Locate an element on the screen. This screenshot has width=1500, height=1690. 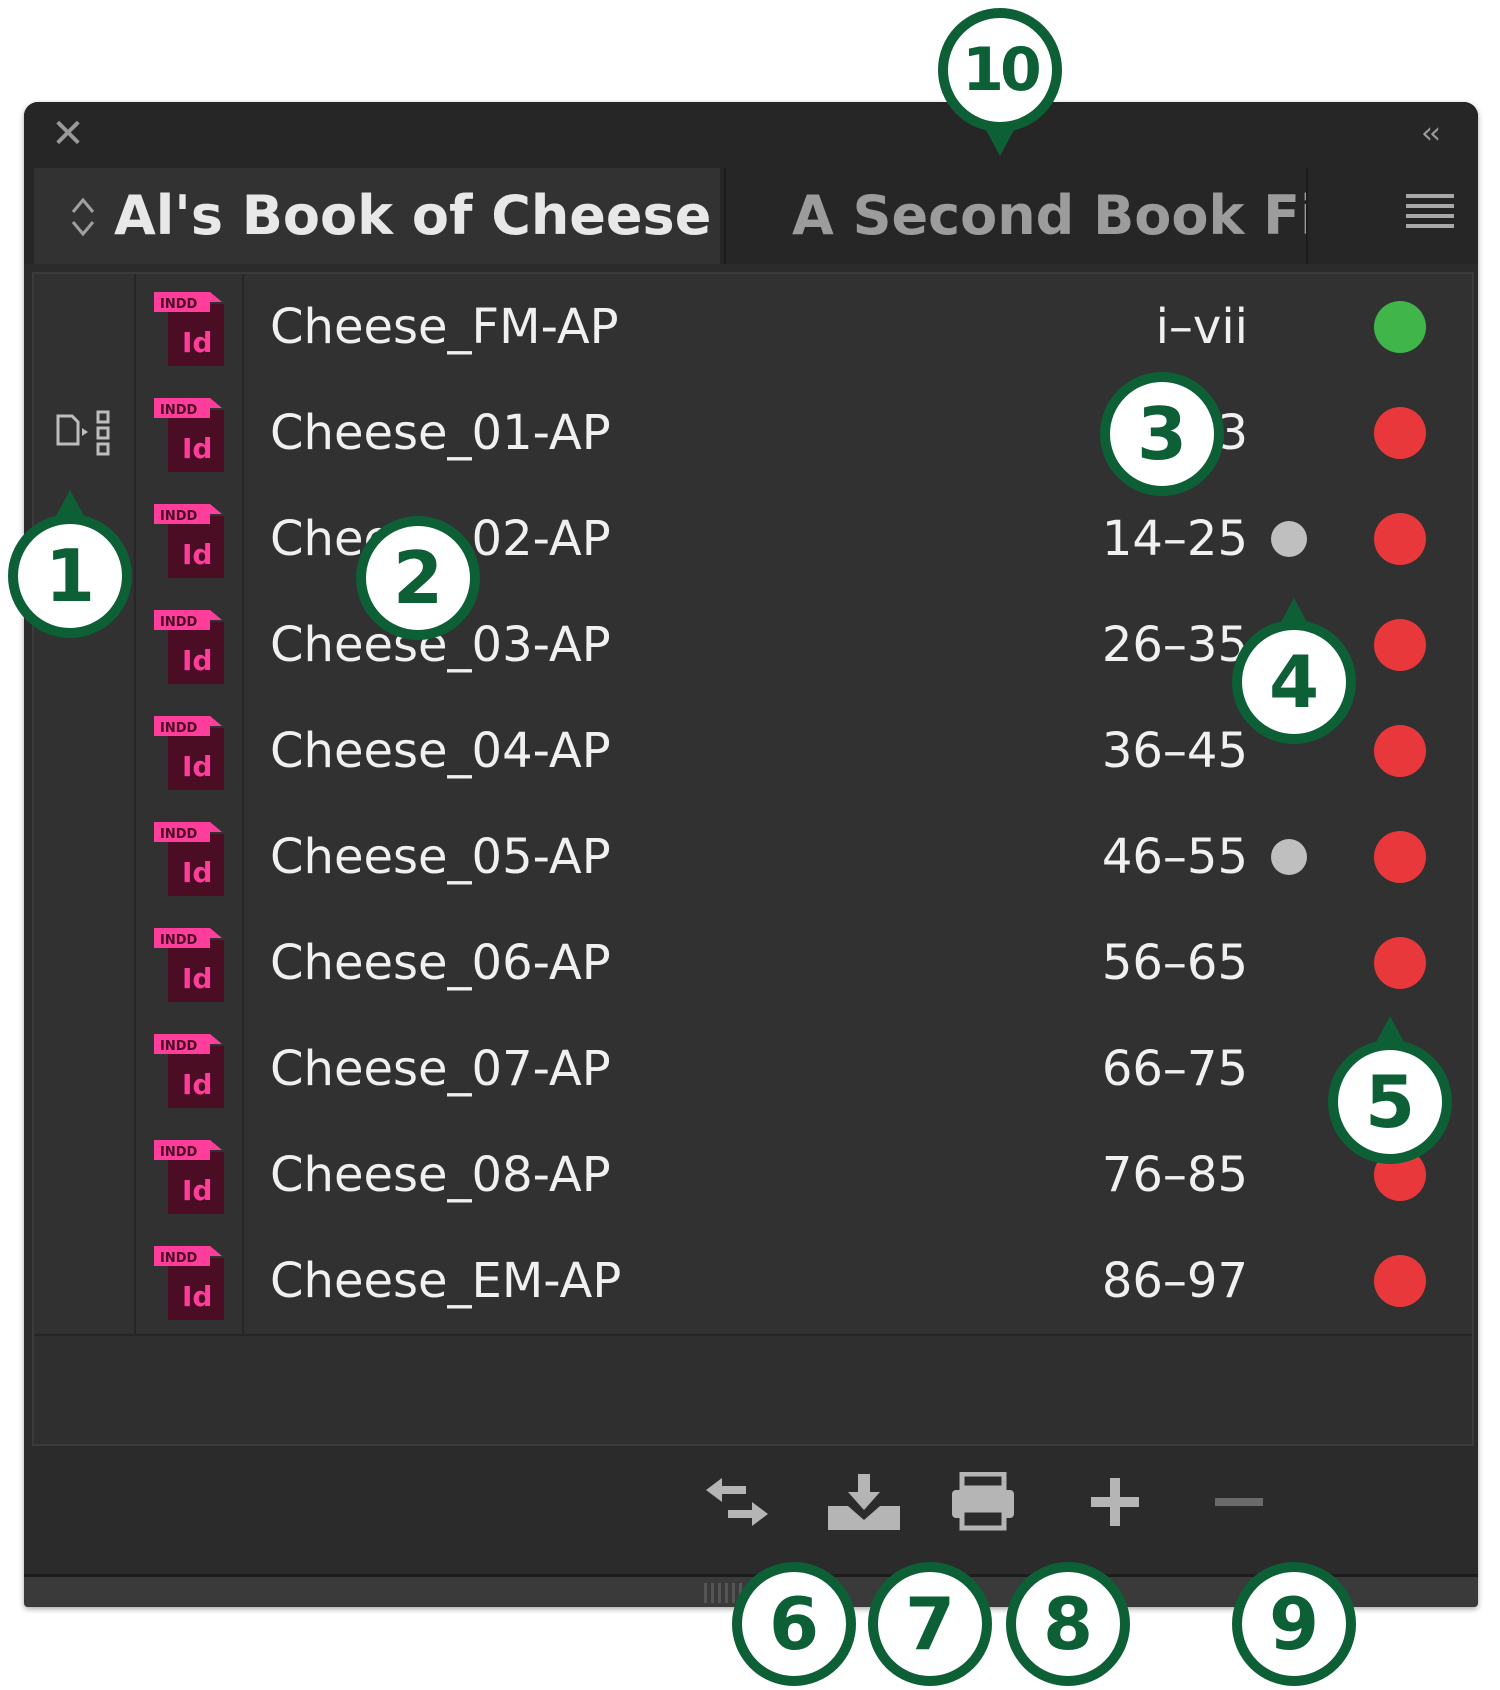
add-document-icon is located at coordinates (1115, 1502).